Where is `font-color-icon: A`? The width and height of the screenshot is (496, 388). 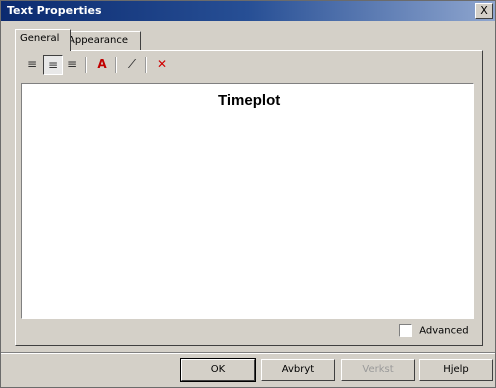 font-color-icon: A is located at coordinates (102, 64).